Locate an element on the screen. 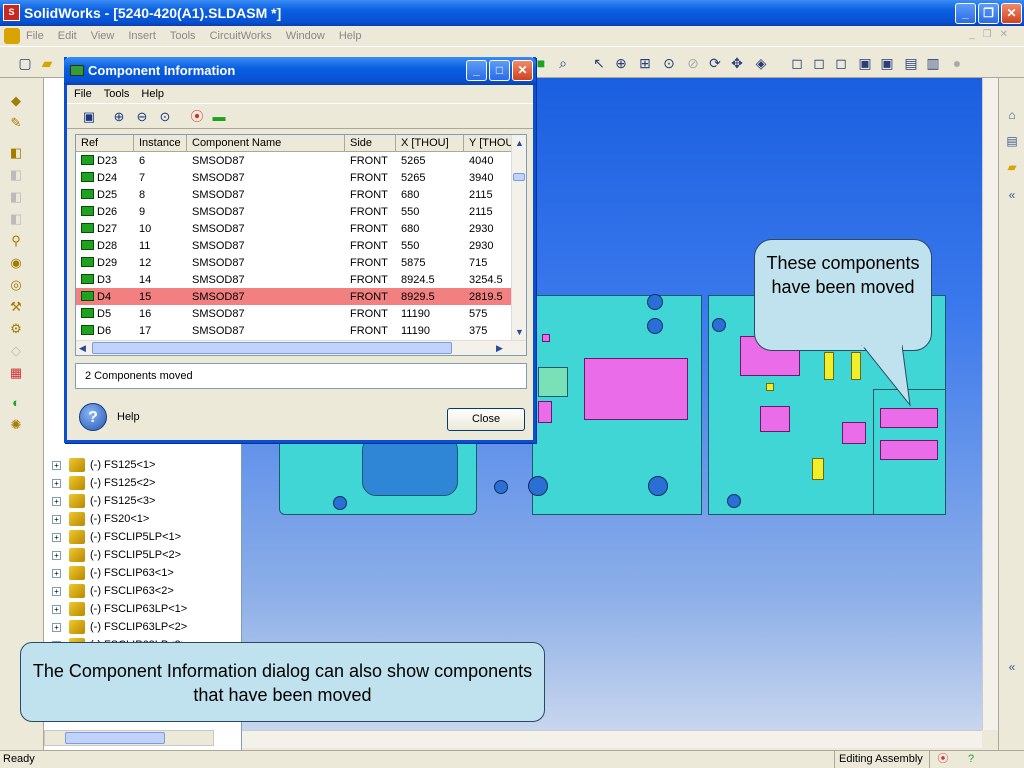 The image size is (1024, 768). zoom-area-icon: ⊞ is located at coordinates (645, 63).